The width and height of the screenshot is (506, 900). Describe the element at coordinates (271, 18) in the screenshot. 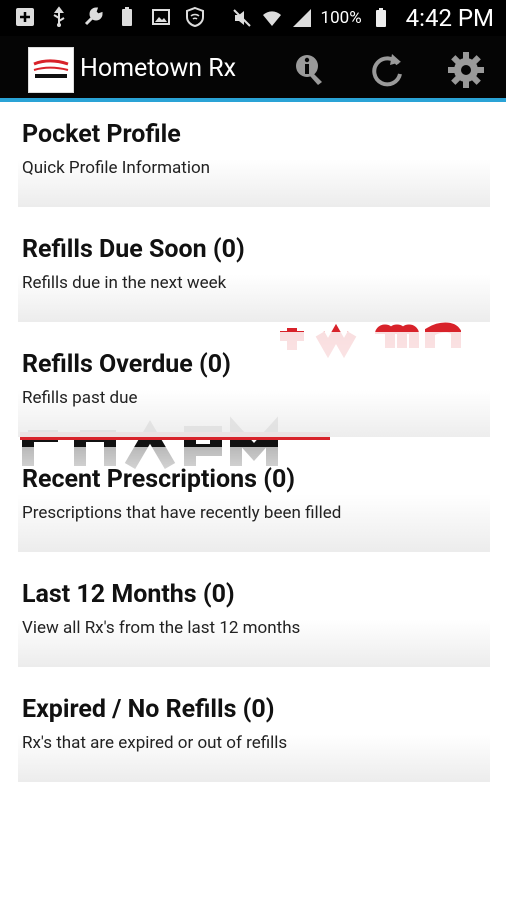

I see `wifi-icon` at that location.